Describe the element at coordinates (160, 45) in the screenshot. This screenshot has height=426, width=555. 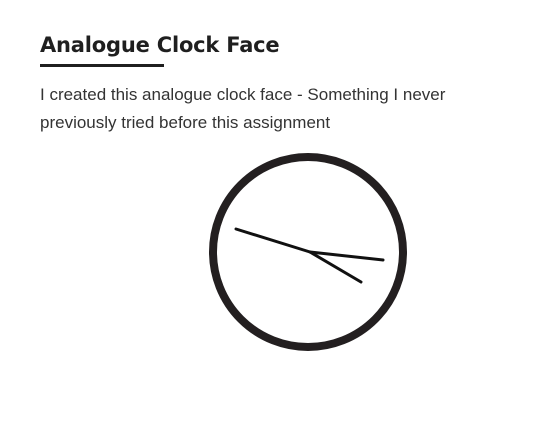
I see `article-title: Analogue Clock Face` at that location.